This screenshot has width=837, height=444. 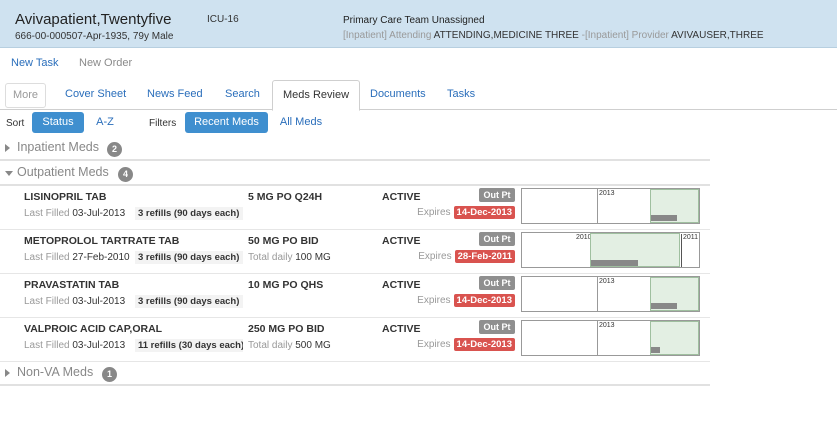 What do you see at coordinates (15, 123) in the screenshot?
I see `sort-label: Sort` at bounding box center [15, 123].